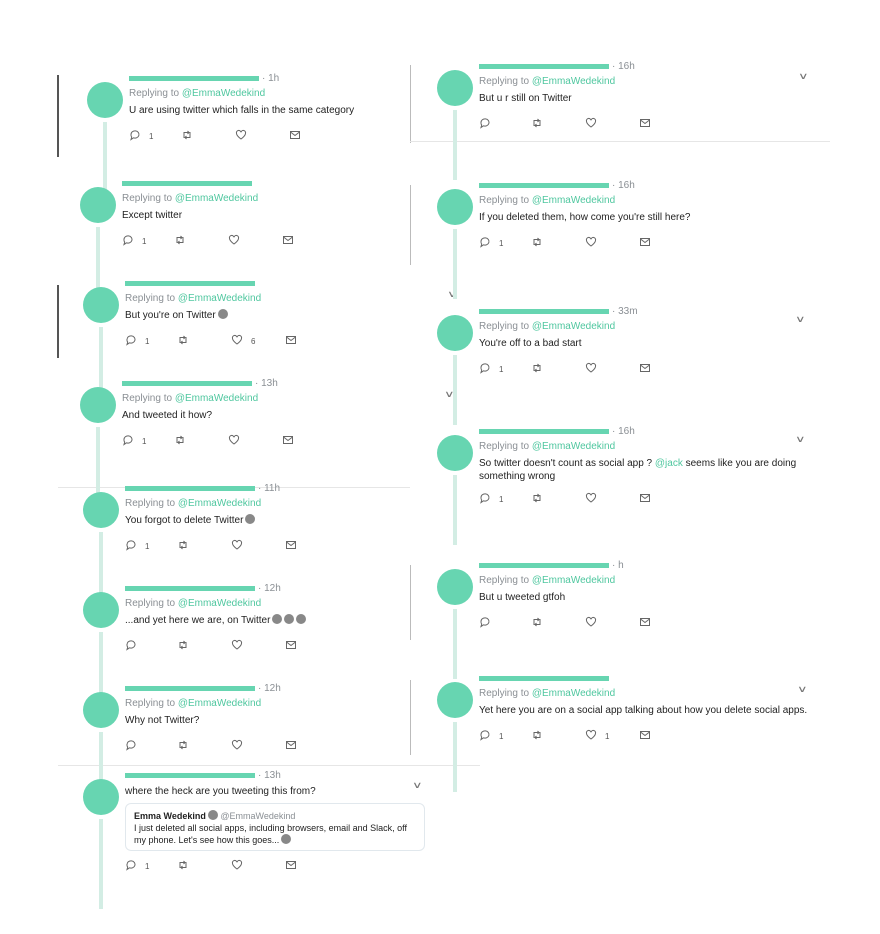  What do you see at coordinates (188, 183) in the screenshot?
I see `tweet-header` at bounding box center [188, 183].